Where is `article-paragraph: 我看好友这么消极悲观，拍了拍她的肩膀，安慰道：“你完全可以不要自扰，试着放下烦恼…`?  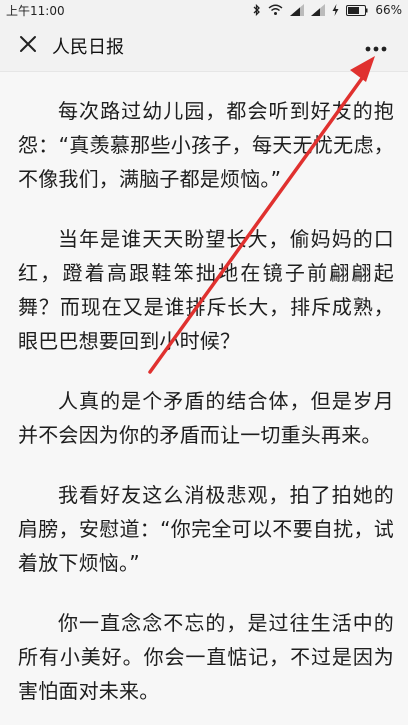 article-paragraph: 我看好友这么消极悲观，拍了拍她的肩膀，安慰道：“你完全可以不要自扰，试着放下烦恼… is located at coordinates (206, 529).